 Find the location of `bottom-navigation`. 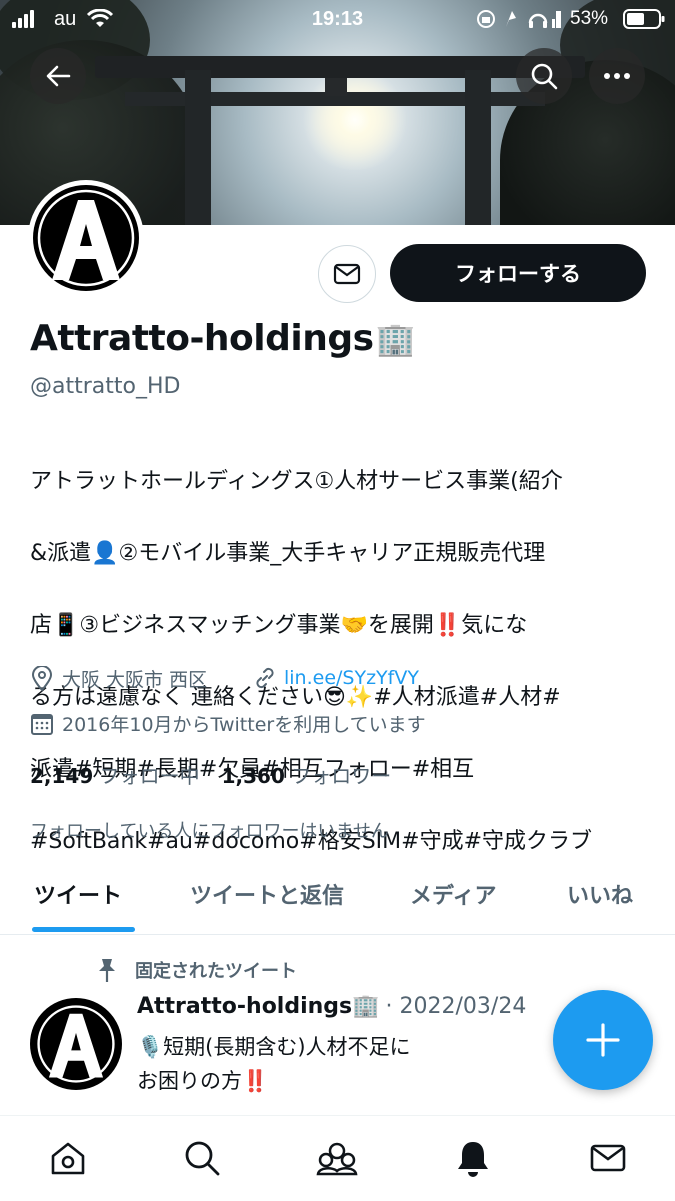

bottom-navigation is located at coordinates (337, 1158).